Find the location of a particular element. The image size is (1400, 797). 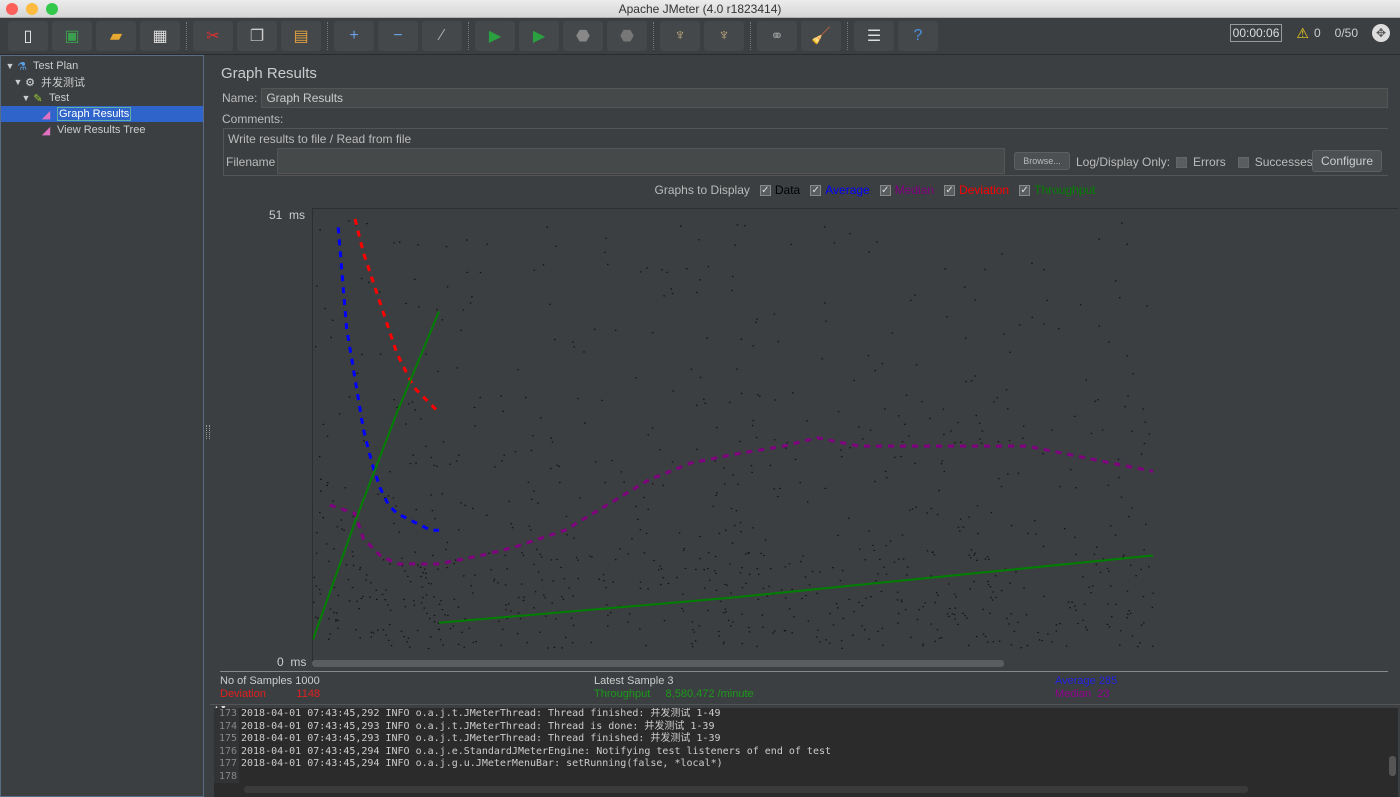

copy-button: ❐ is located at coordinates (257, 36).